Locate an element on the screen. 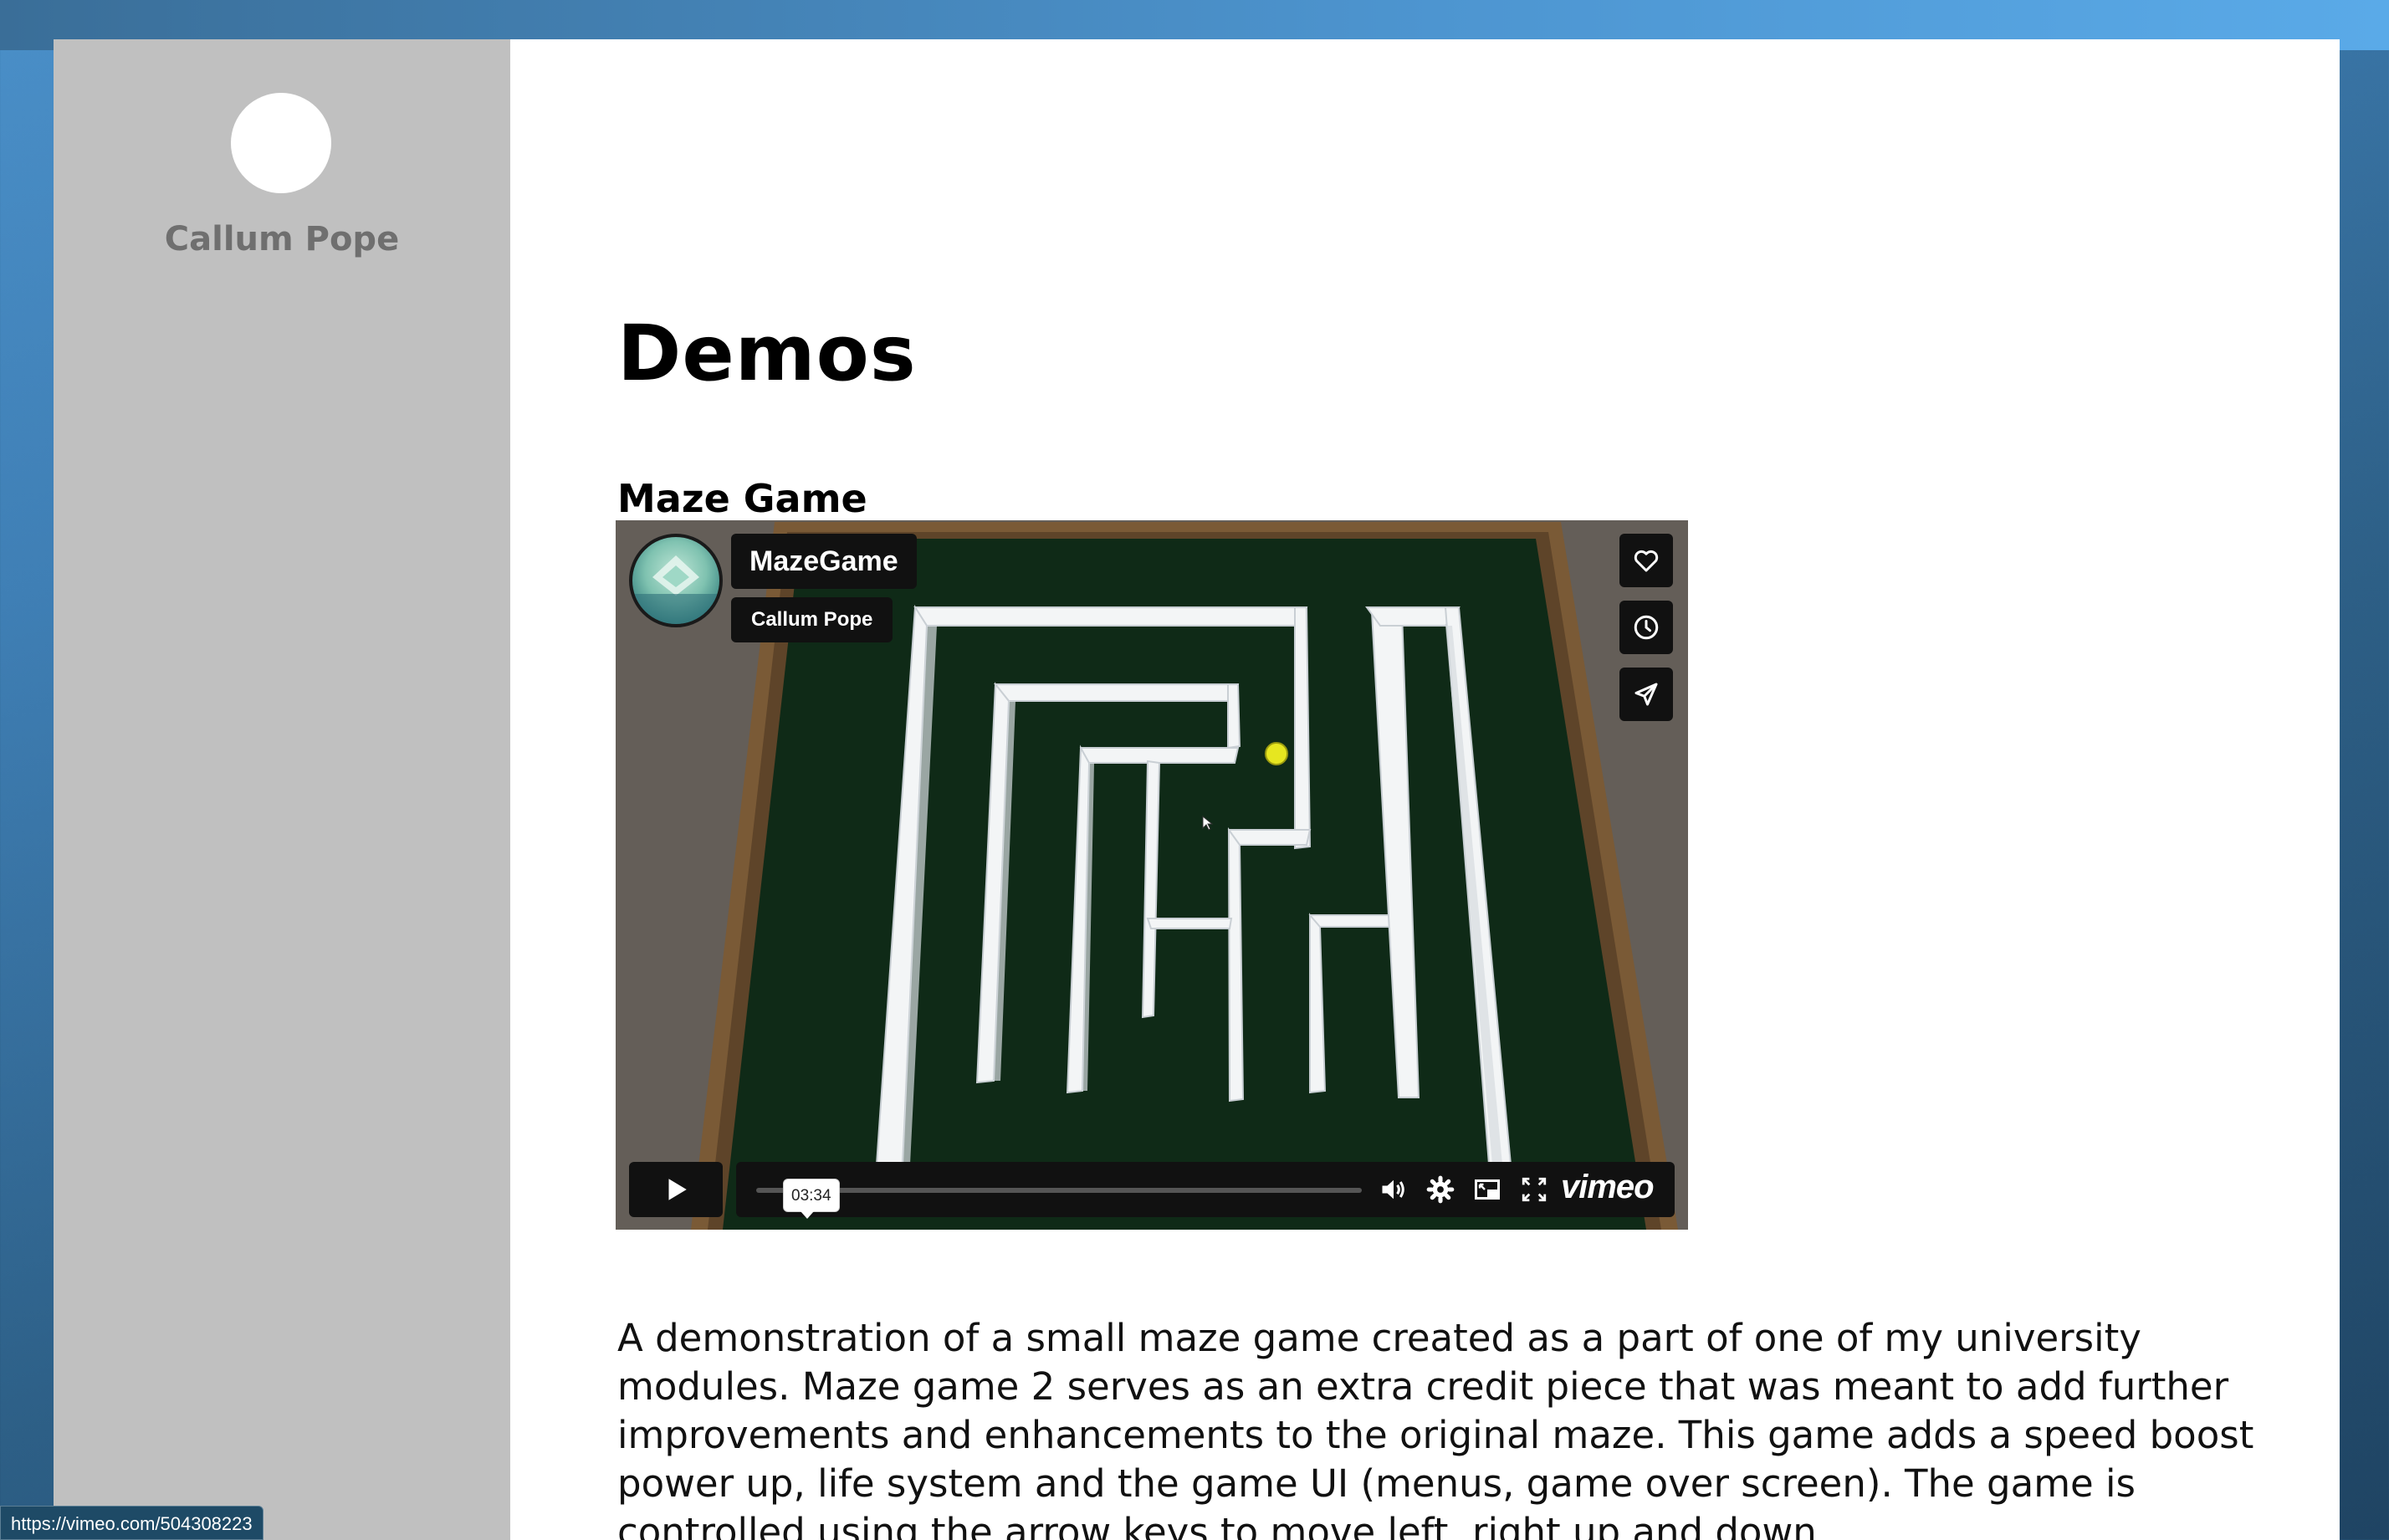  send-icon is located at coordinates (1646, 695).